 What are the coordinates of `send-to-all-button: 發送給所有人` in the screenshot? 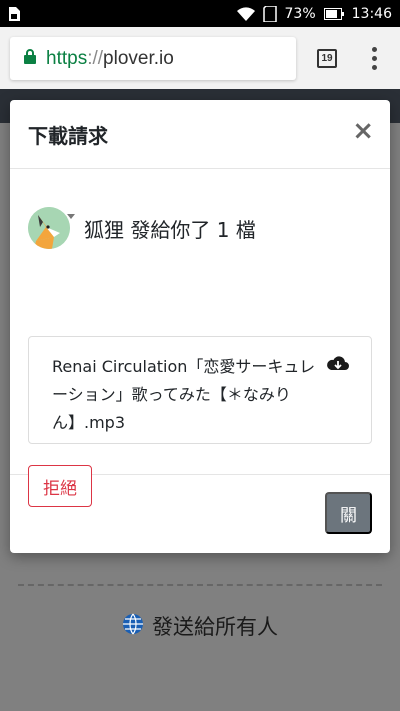 It's located at (200, 626).